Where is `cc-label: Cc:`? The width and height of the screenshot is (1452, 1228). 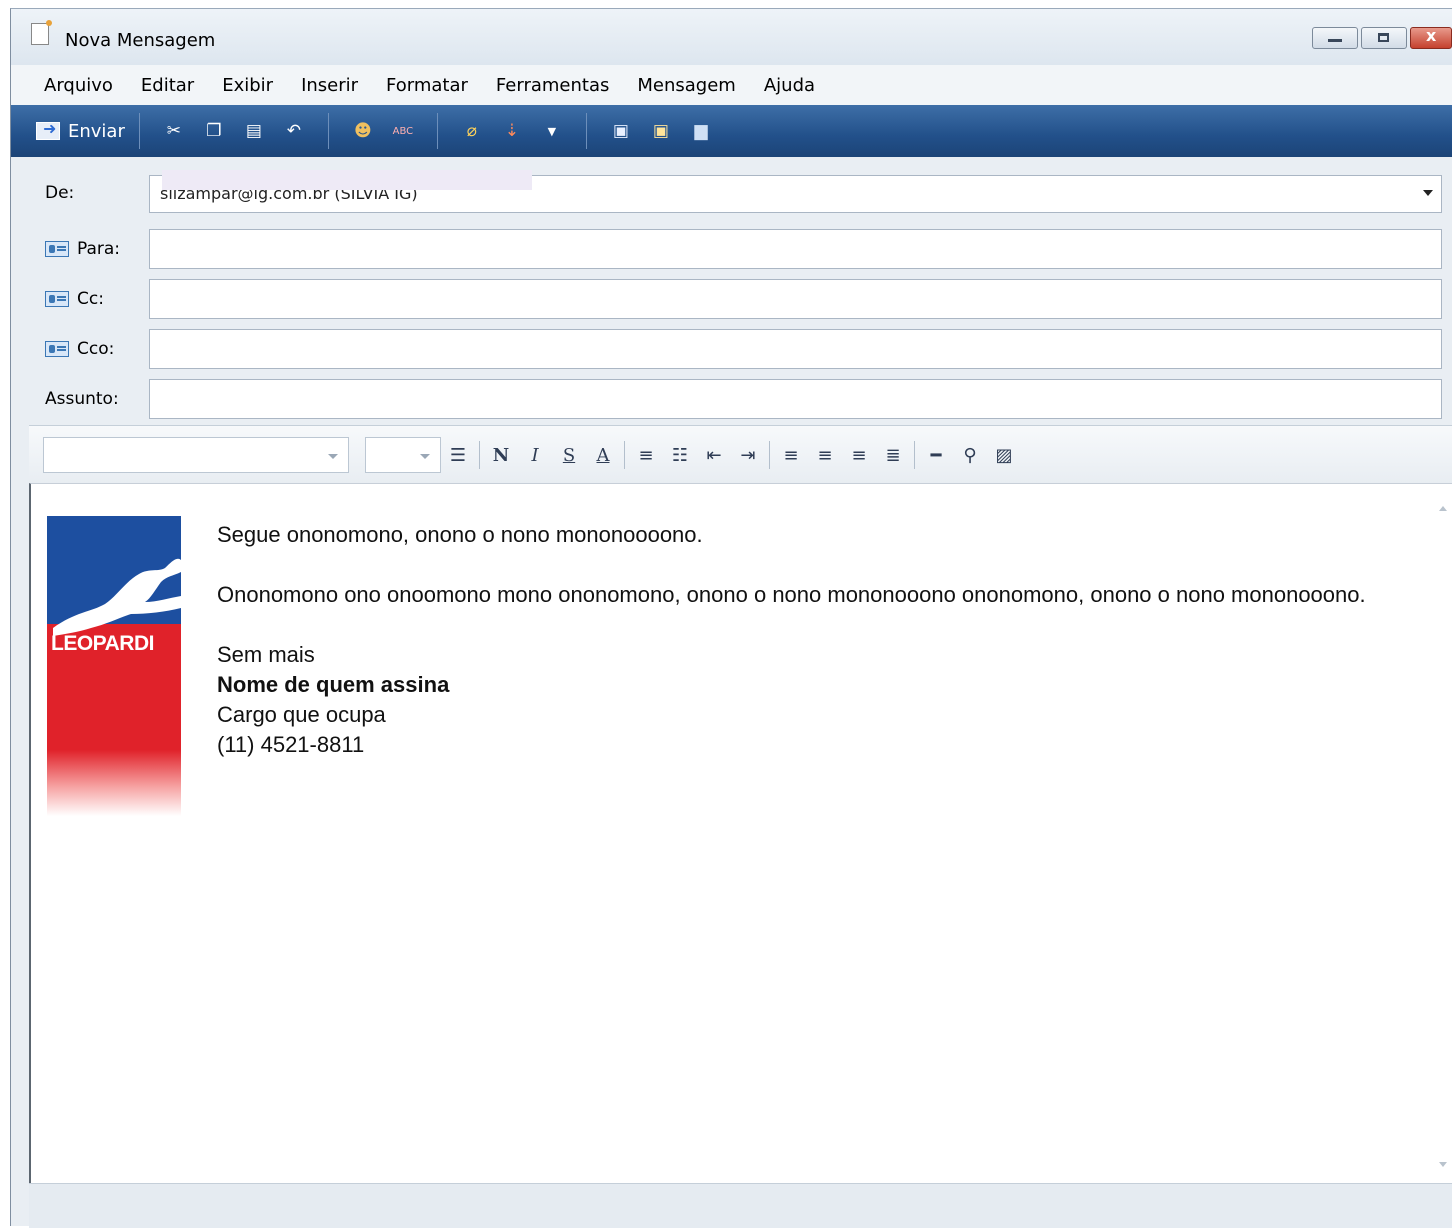 cc-label: Cc: is located at coordinates (90, 299).